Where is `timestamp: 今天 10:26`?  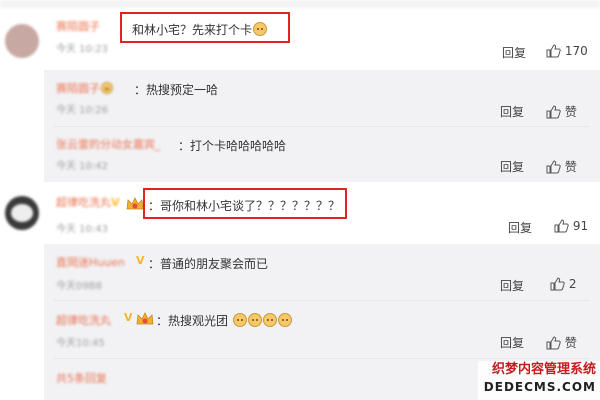
timestamp: 今天 10:26 is located at coordinates (82, 110).